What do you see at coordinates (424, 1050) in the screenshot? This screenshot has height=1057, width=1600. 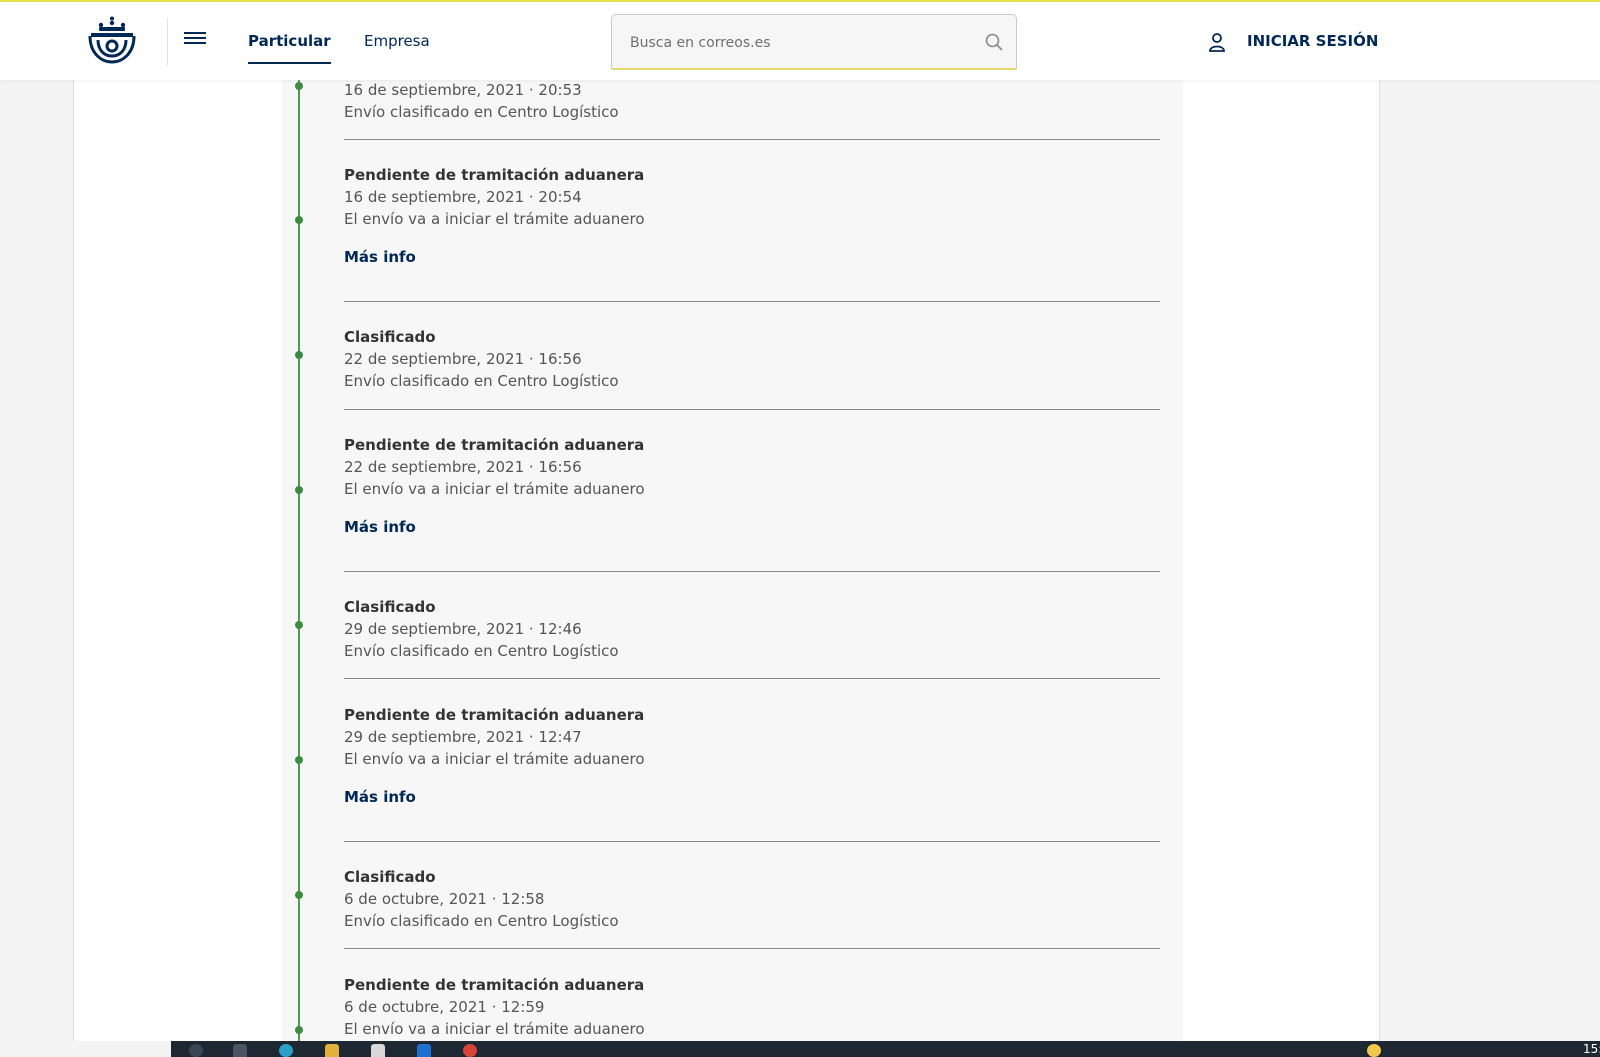 I see `mail-icon` at bounding box center [424, 1050].